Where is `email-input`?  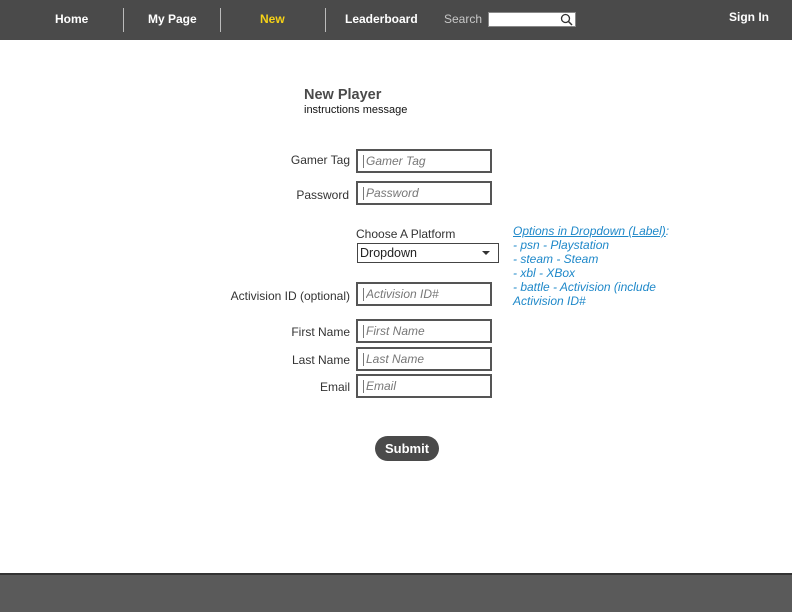 email-input is located at coordinates (424, 386).